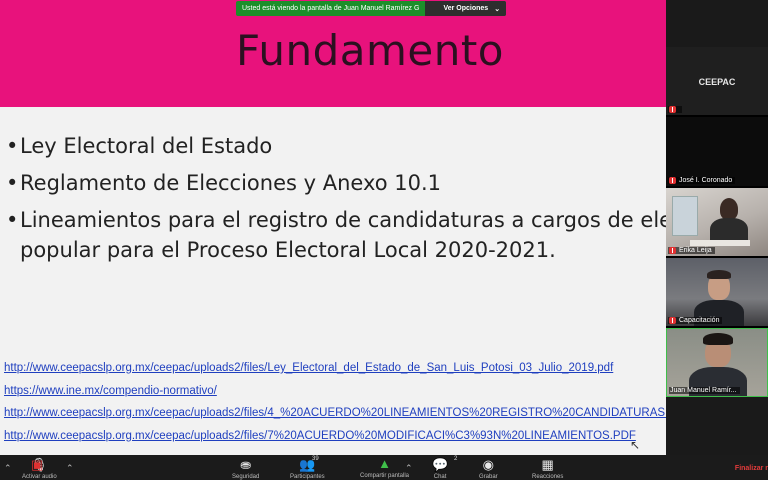  What do you see at coordinates (370, 50) in the screenshot?
I see `slide-title: Fundamento` at bounding box center [370, 50].